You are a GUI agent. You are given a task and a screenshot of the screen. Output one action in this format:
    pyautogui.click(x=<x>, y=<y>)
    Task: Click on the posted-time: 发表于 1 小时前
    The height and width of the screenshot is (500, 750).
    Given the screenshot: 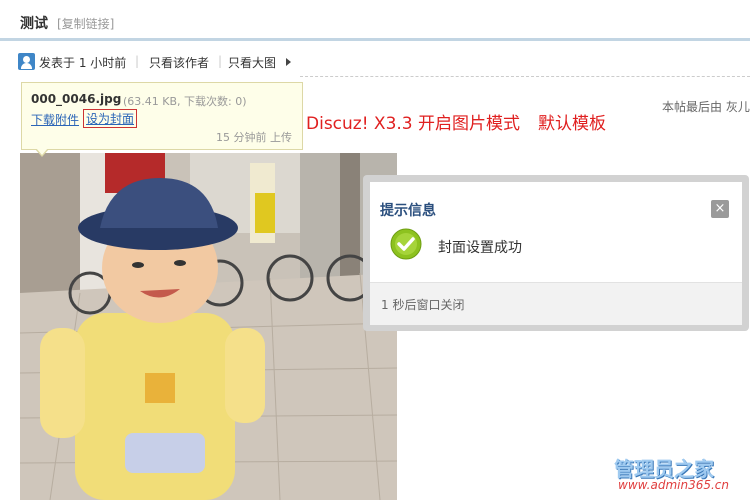 What is the action you would take?
    pyautogui.click(x=83, y=63)
    